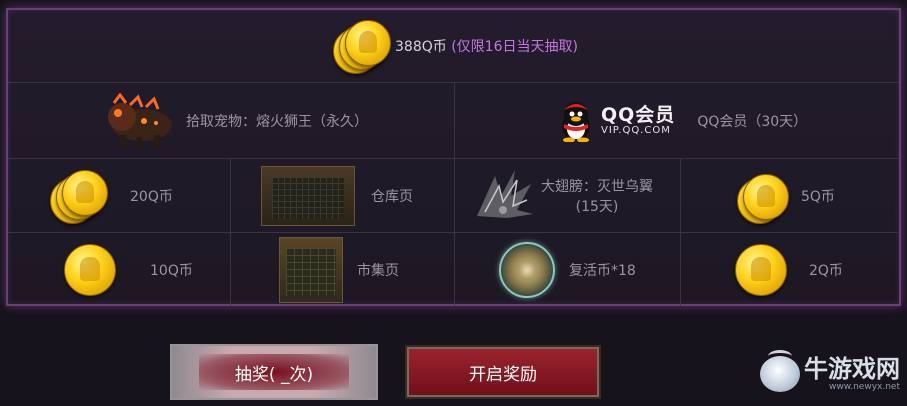 This screenshot has width=907, height=406. Describe the element at coordinates (567, 195) in the screenshot. I see `reward-cell-wings: 大翅膀：灭世乌翼 (15天)` at that location.